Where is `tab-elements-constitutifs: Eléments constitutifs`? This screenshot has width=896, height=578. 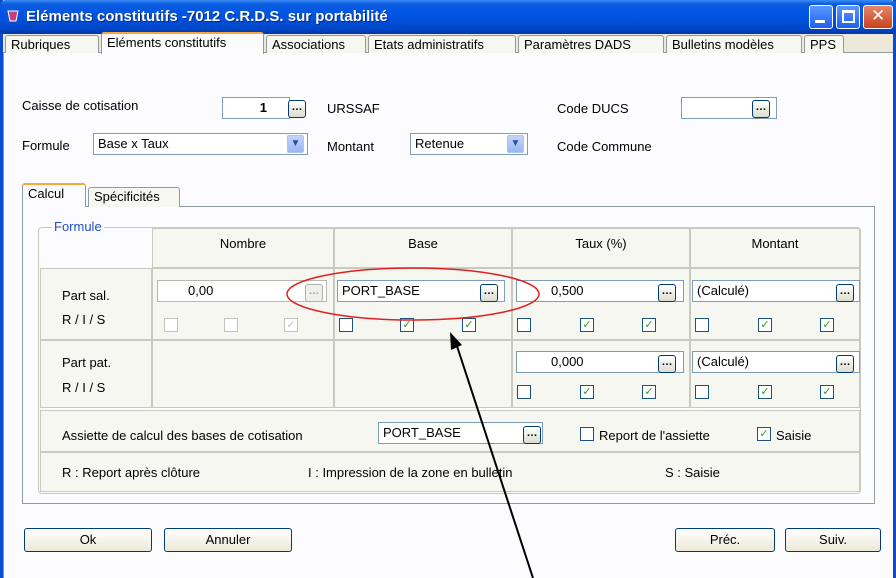
tab-elements-constitutifs: Eléments constitutifs is located at coordinates (182, 43).